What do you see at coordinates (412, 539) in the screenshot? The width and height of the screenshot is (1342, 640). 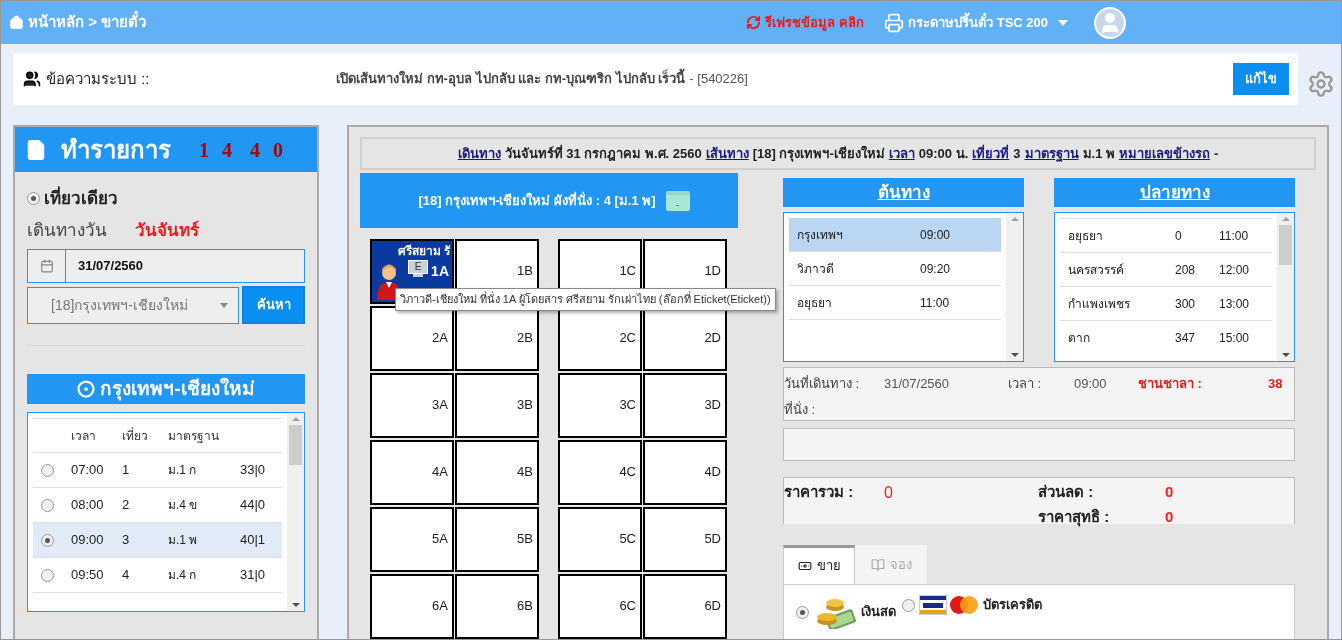 I see `seat: 5A` at bounding box center [412, 539].